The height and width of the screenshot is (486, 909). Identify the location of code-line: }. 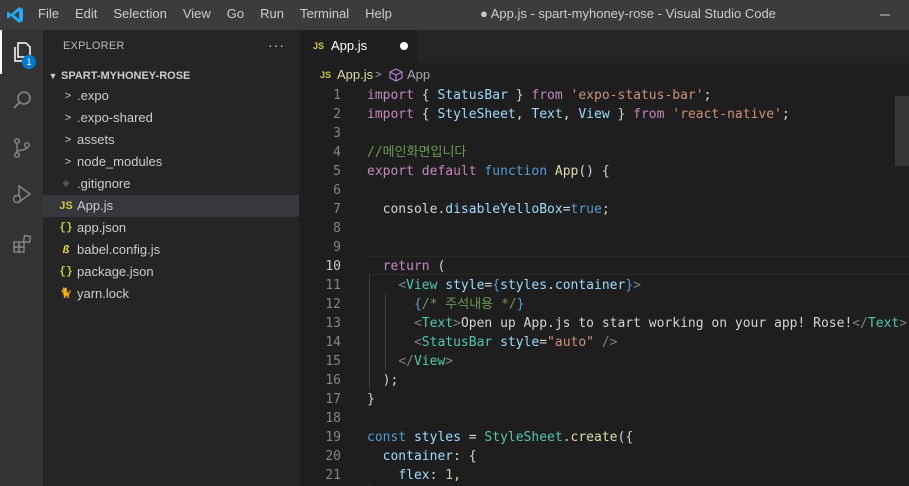
(371, 399).